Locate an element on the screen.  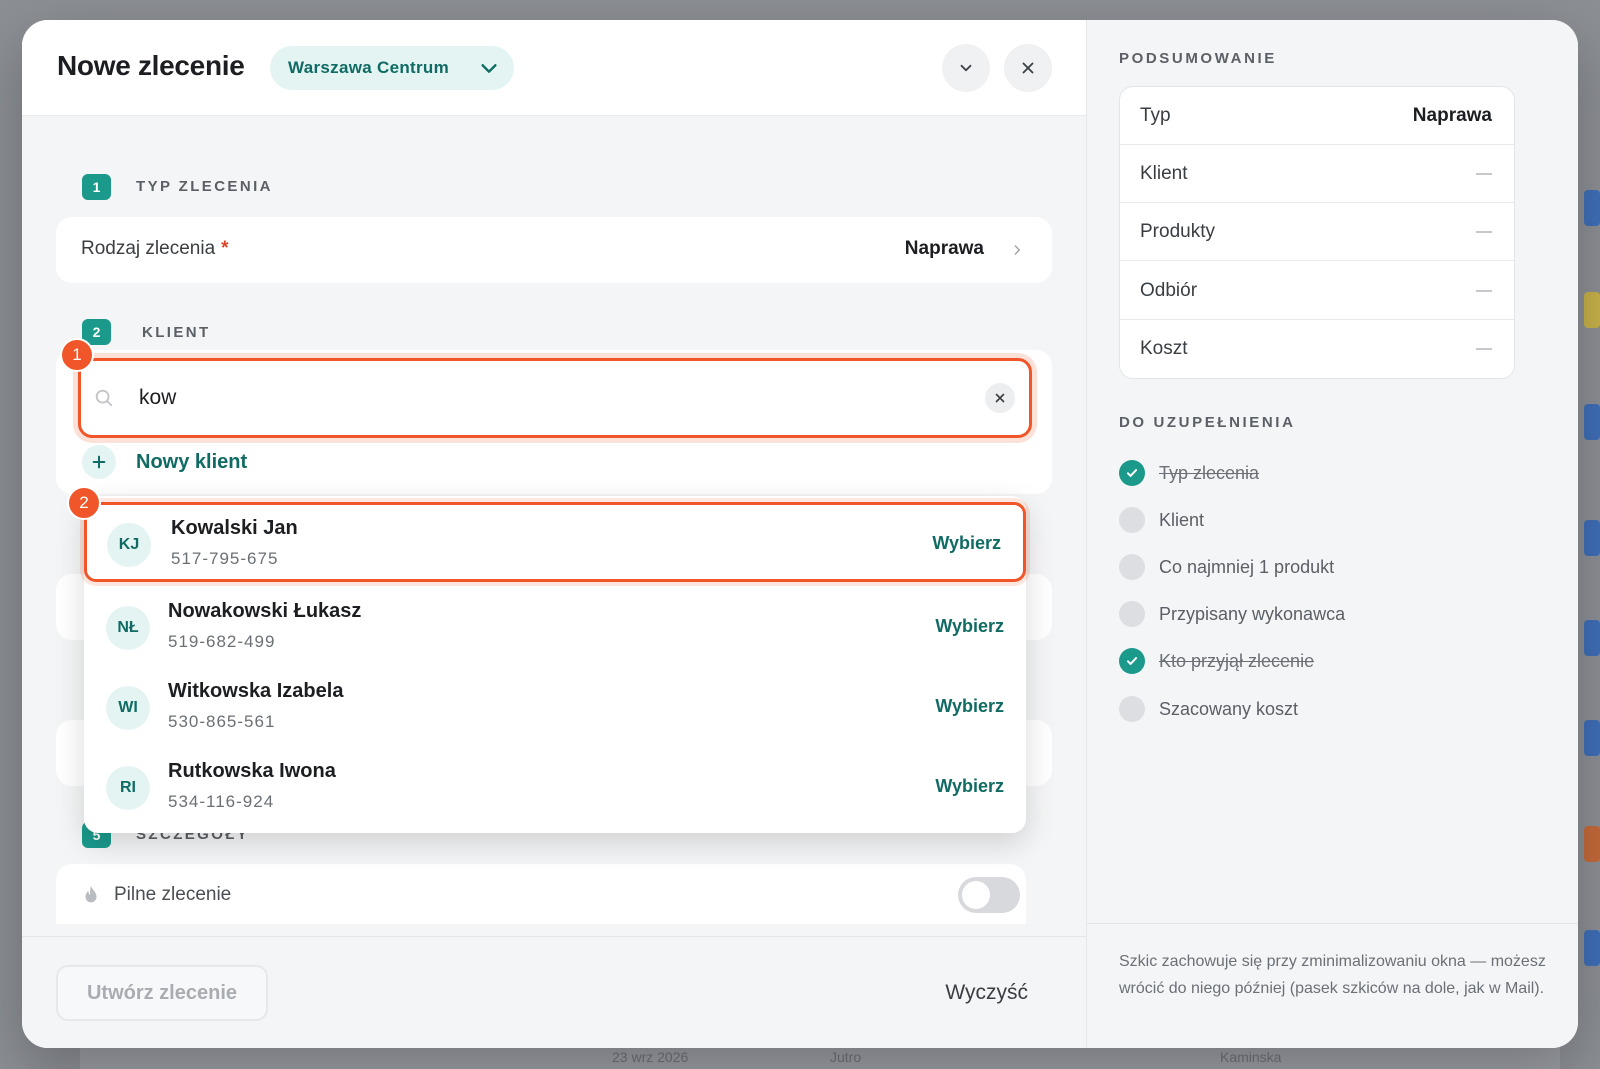
required-mark: * is located at coordinates (225, 248).